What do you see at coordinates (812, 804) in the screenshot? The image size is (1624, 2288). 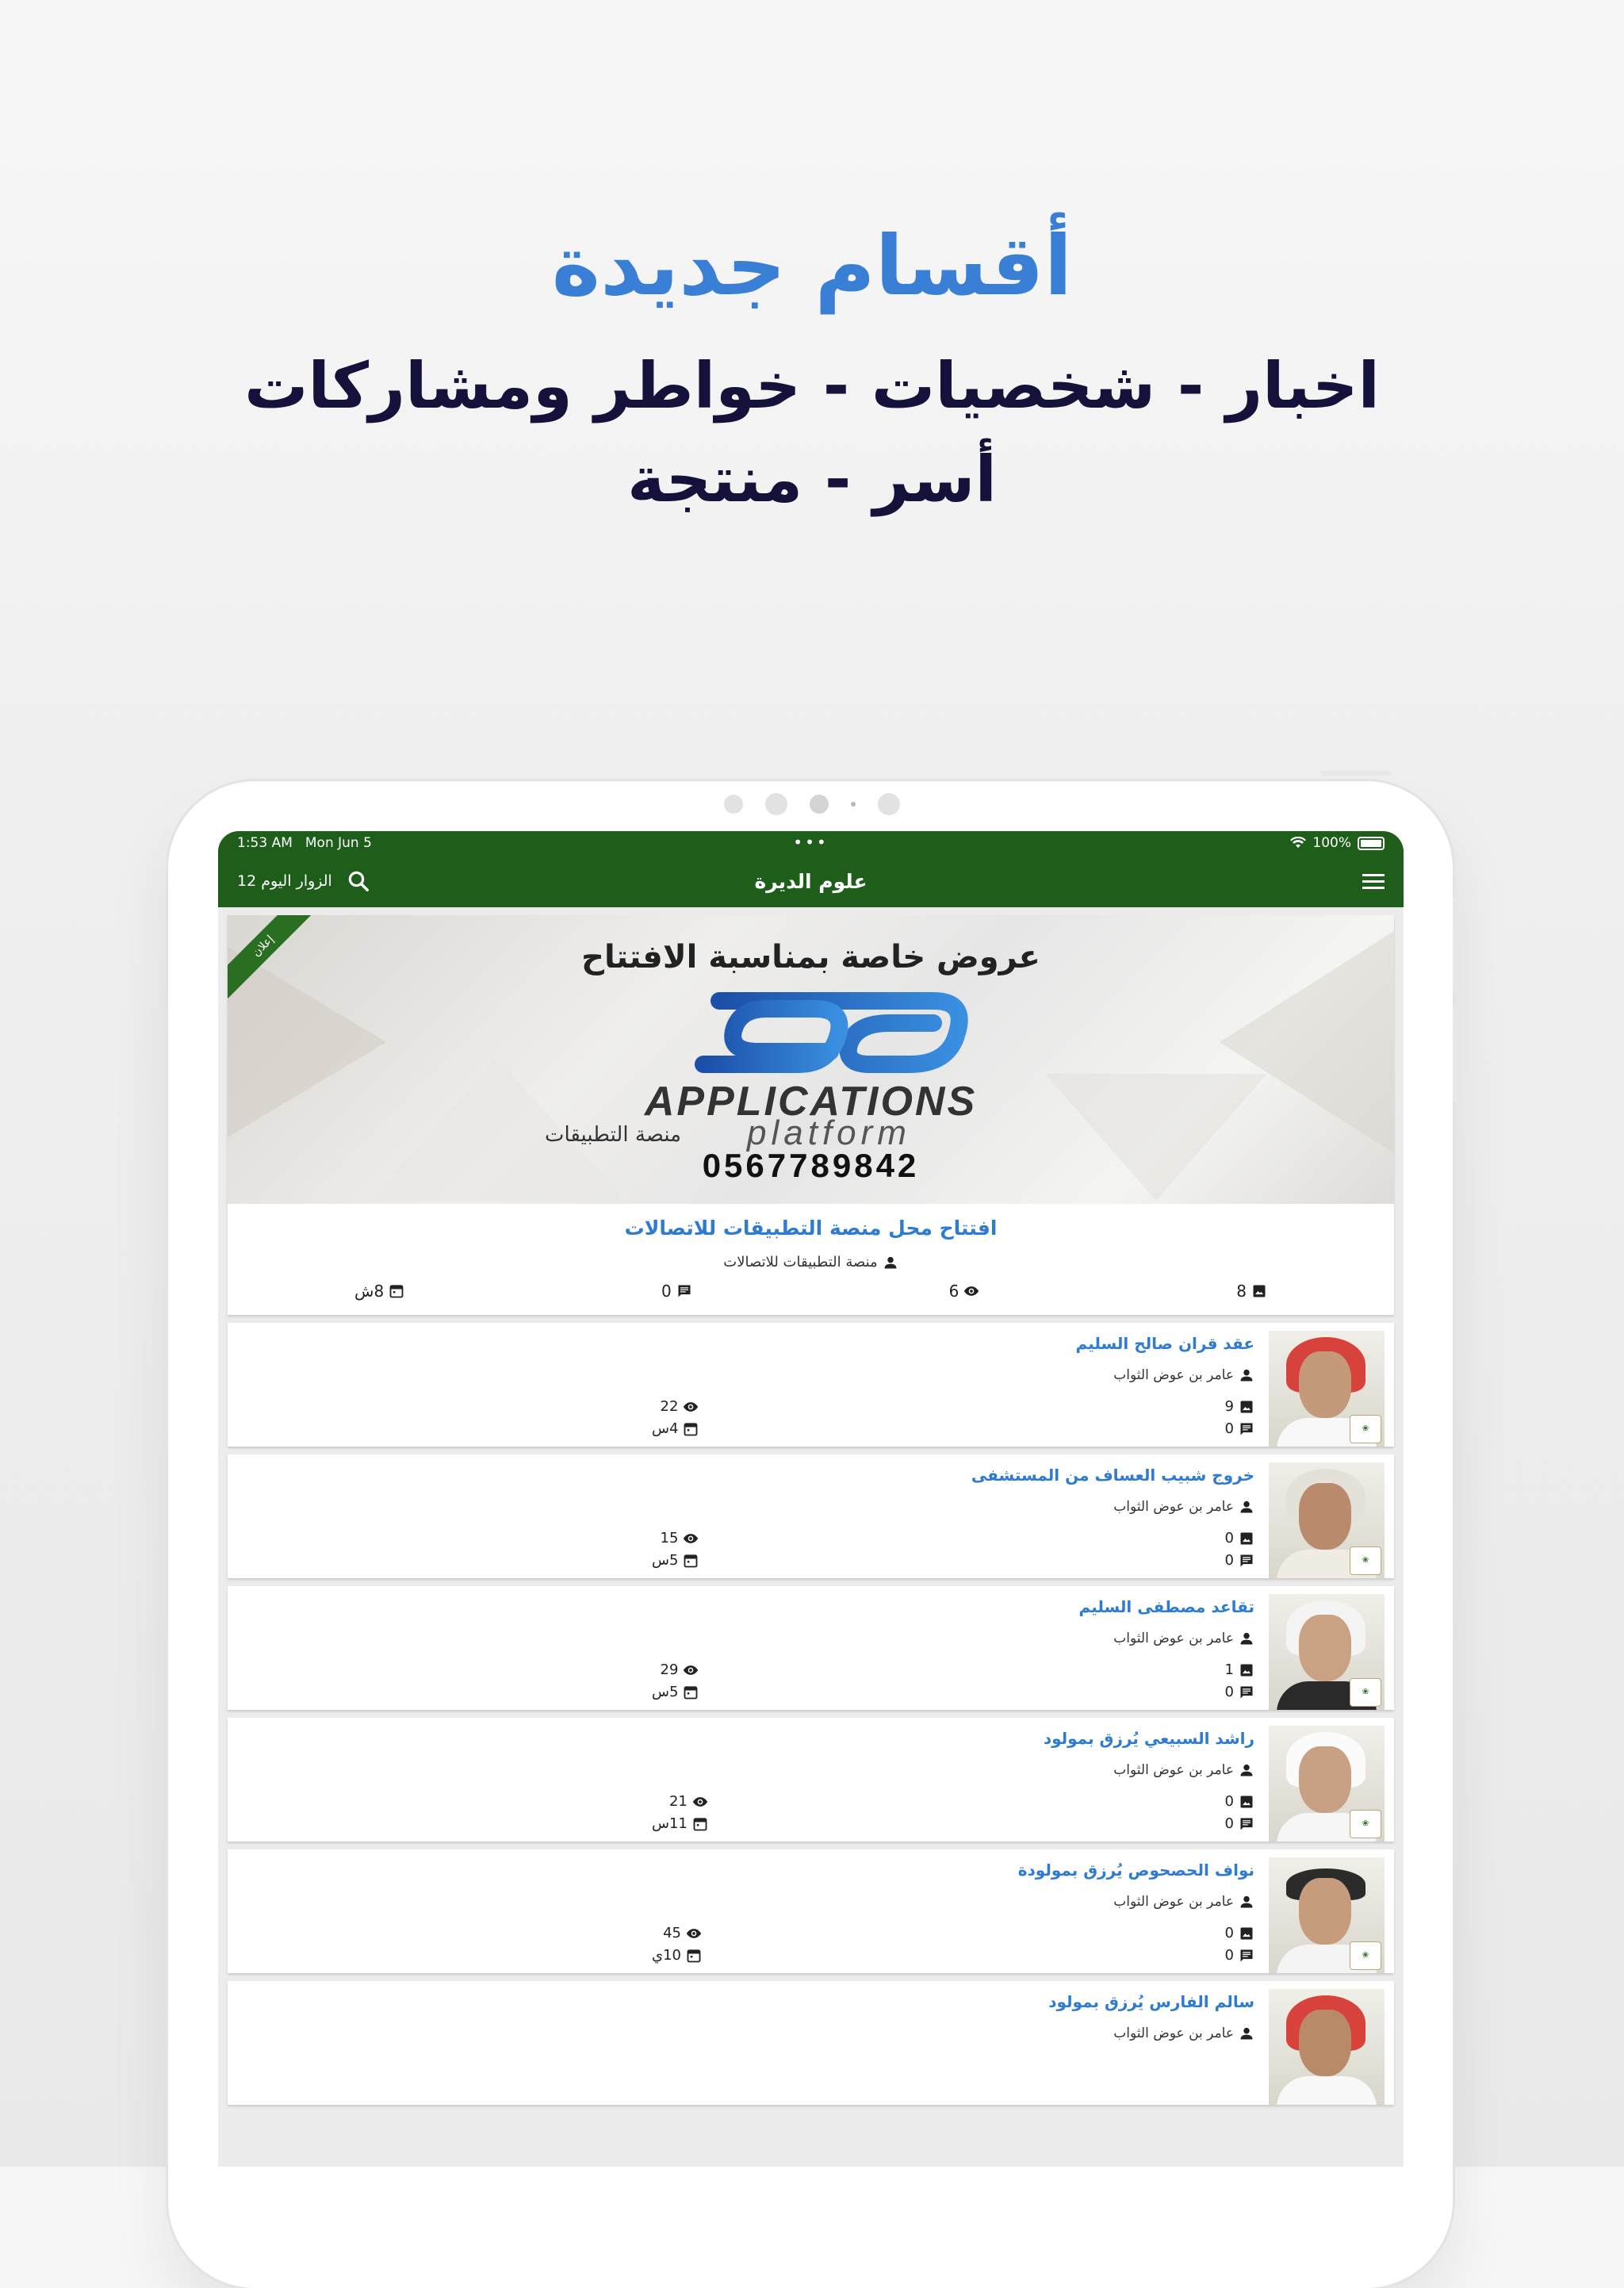 I see `camera-dots` at bounding box center [812, 804].